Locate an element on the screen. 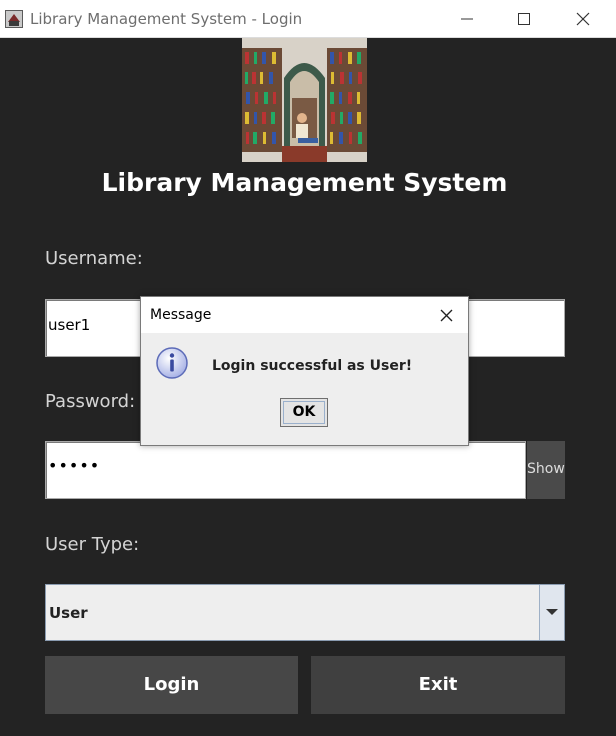 This screenshot has height=736, width=616. show-password-button: Show is located at coordinates (546, 470).